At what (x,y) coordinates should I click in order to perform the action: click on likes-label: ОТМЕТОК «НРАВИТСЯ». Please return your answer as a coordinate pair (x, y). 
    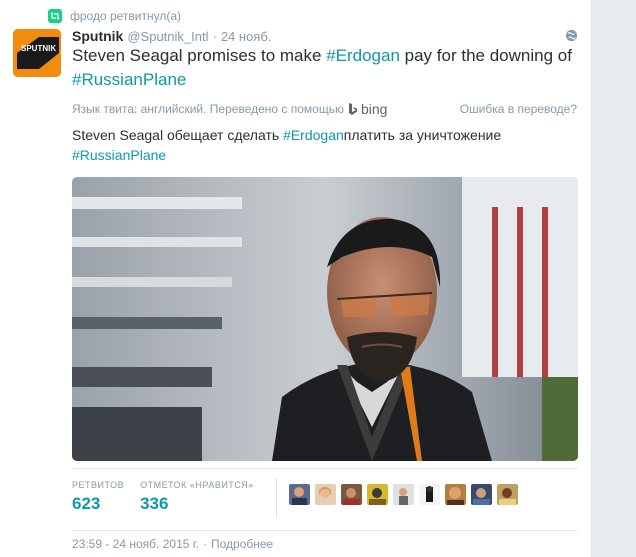
    Looking at the image, I should click on (197, 485).